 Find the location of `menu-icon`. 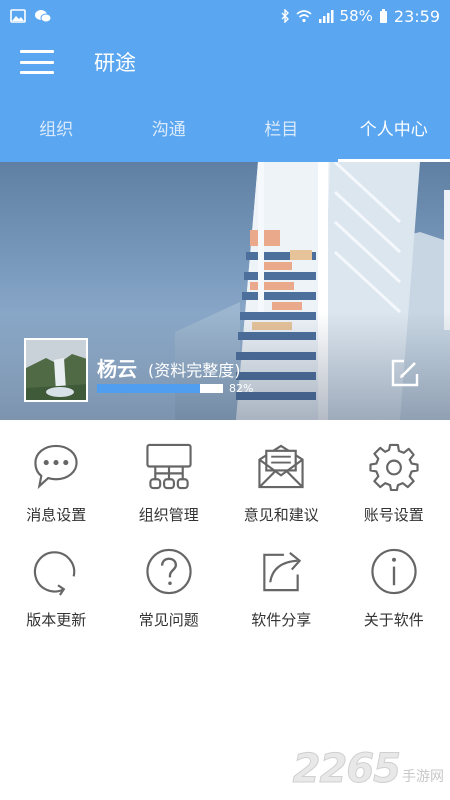

menu-icon is located at coordinates (37, 62).